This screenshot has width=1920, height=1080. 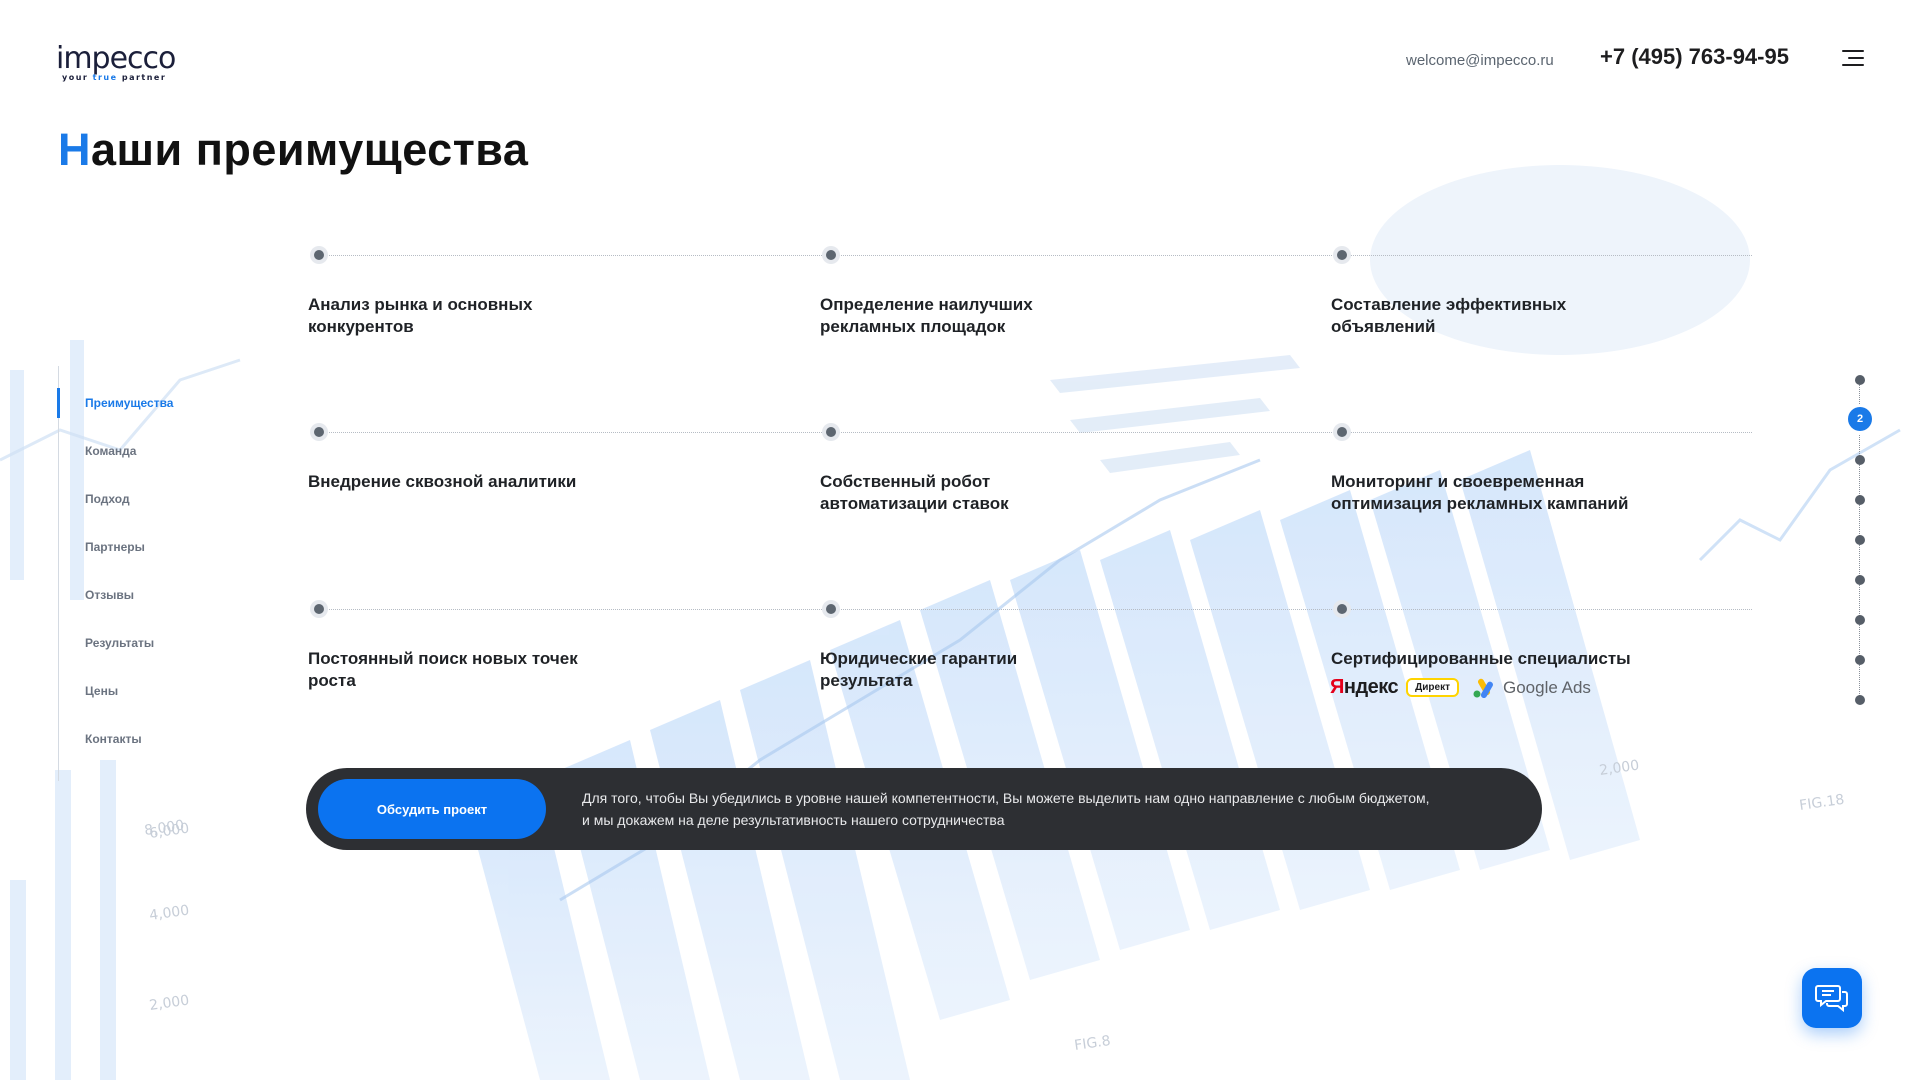 What do you see at coordinates (169, 831) in the screenshot?
I see `svg-text: 6,000` at bounding box center [169, 831].